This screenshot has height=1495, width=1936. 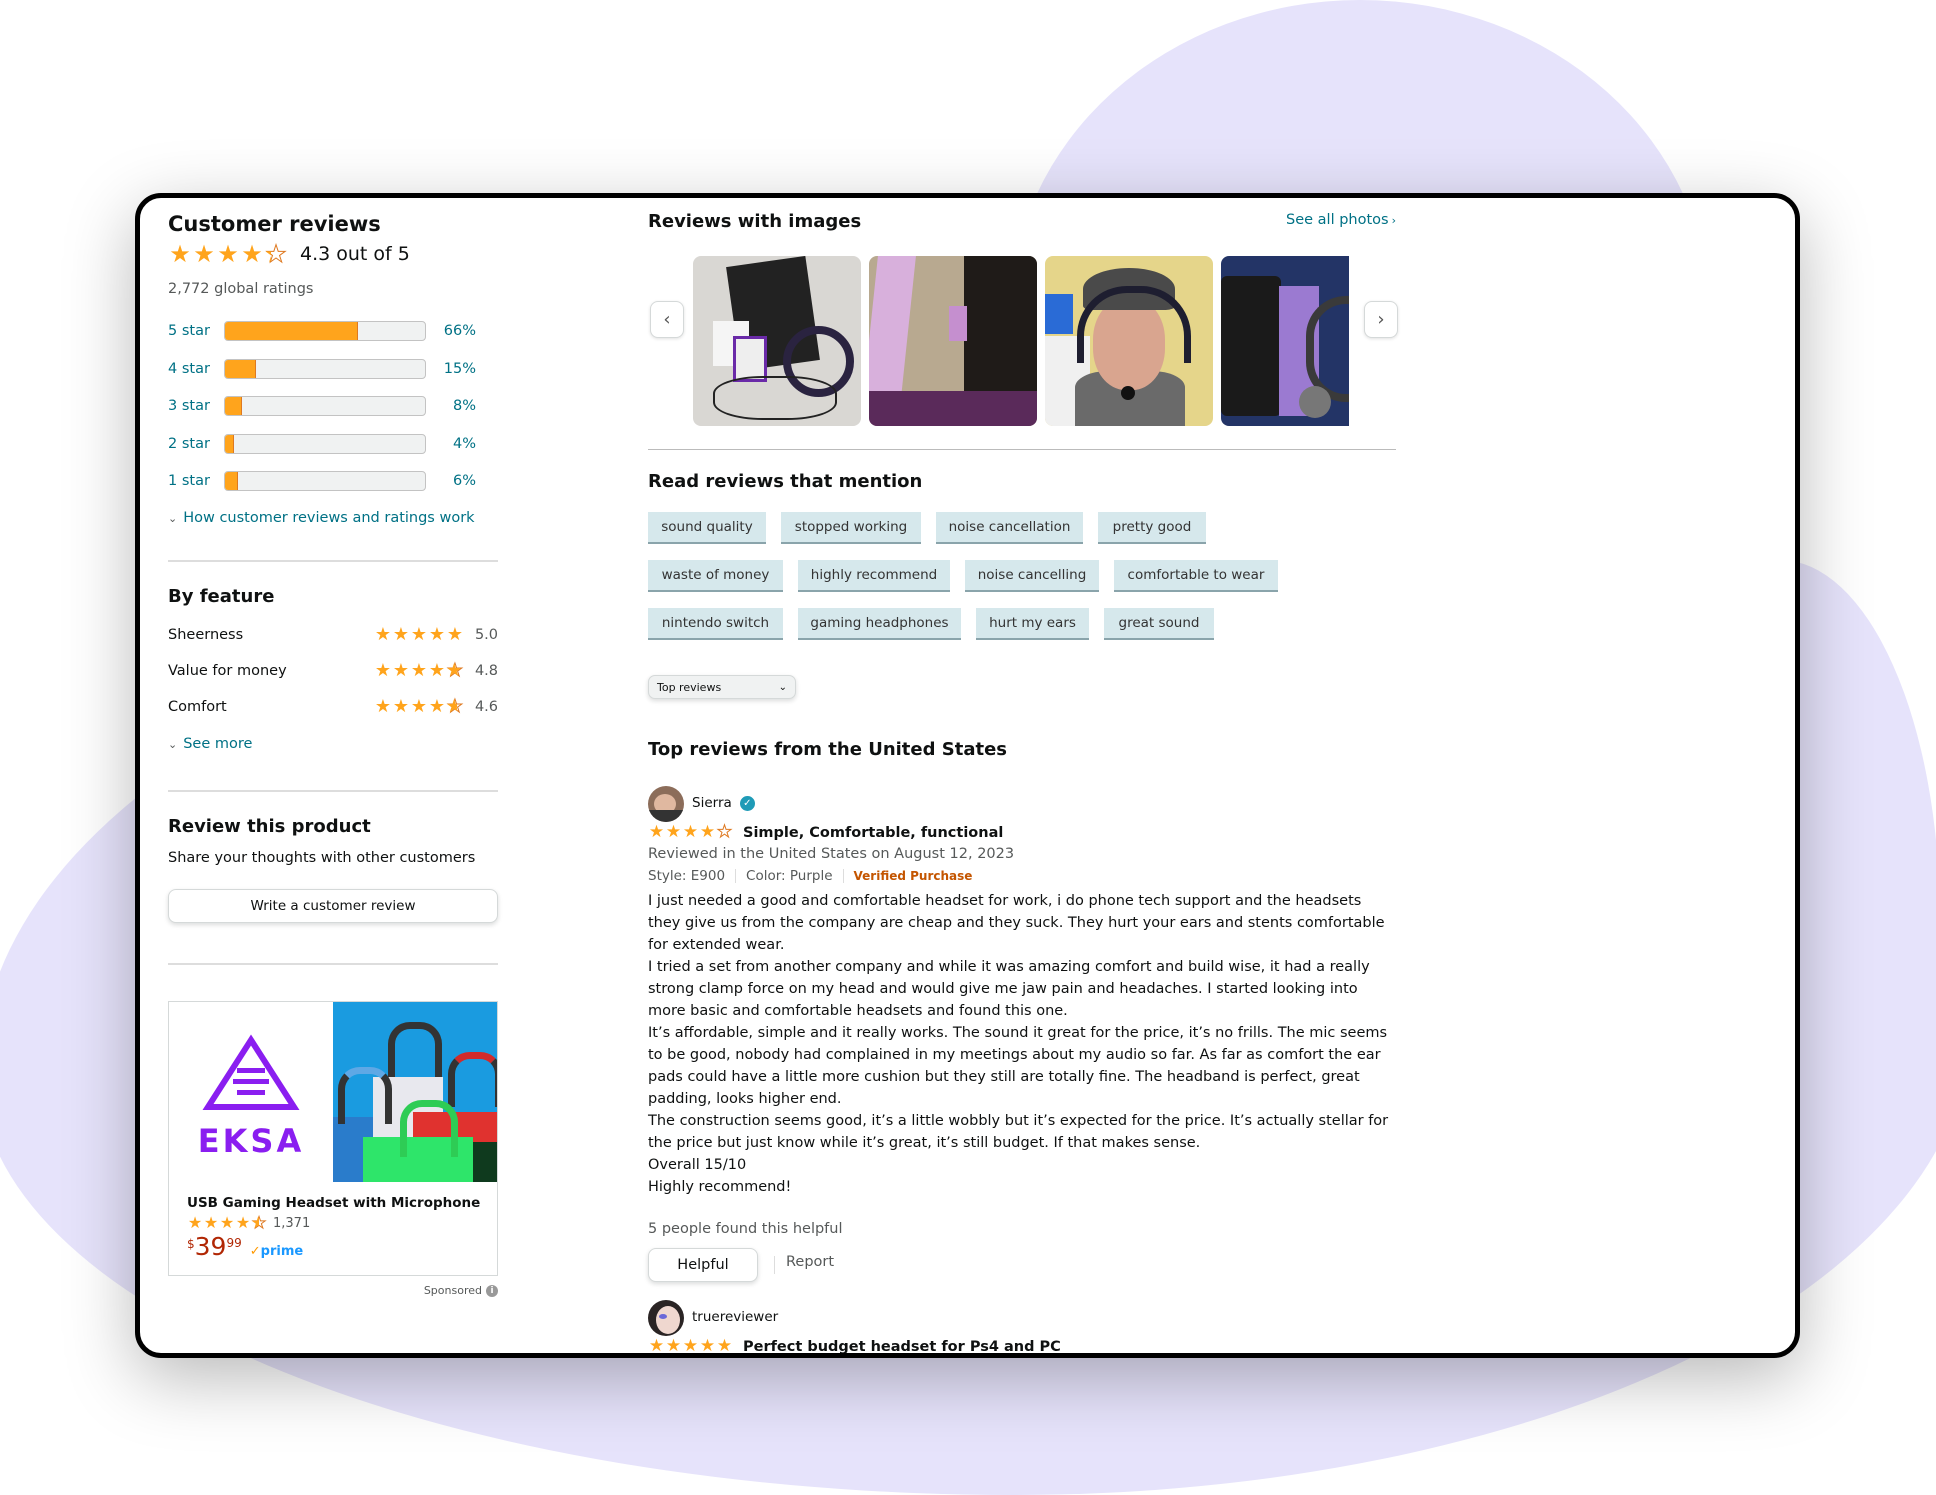 I want to click on by-feature-title: By feature, so click(x=221, y=596).